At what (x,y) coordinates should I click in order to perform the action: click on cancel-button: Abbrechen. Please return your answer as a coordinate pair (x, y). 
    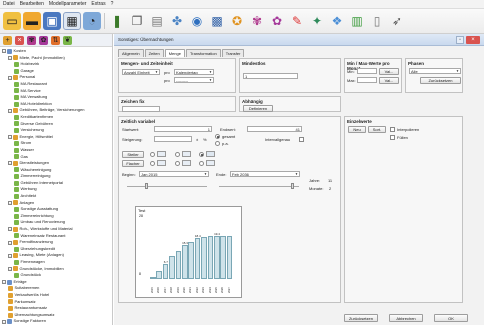
    Looking at the image, I should click on (406, 318).